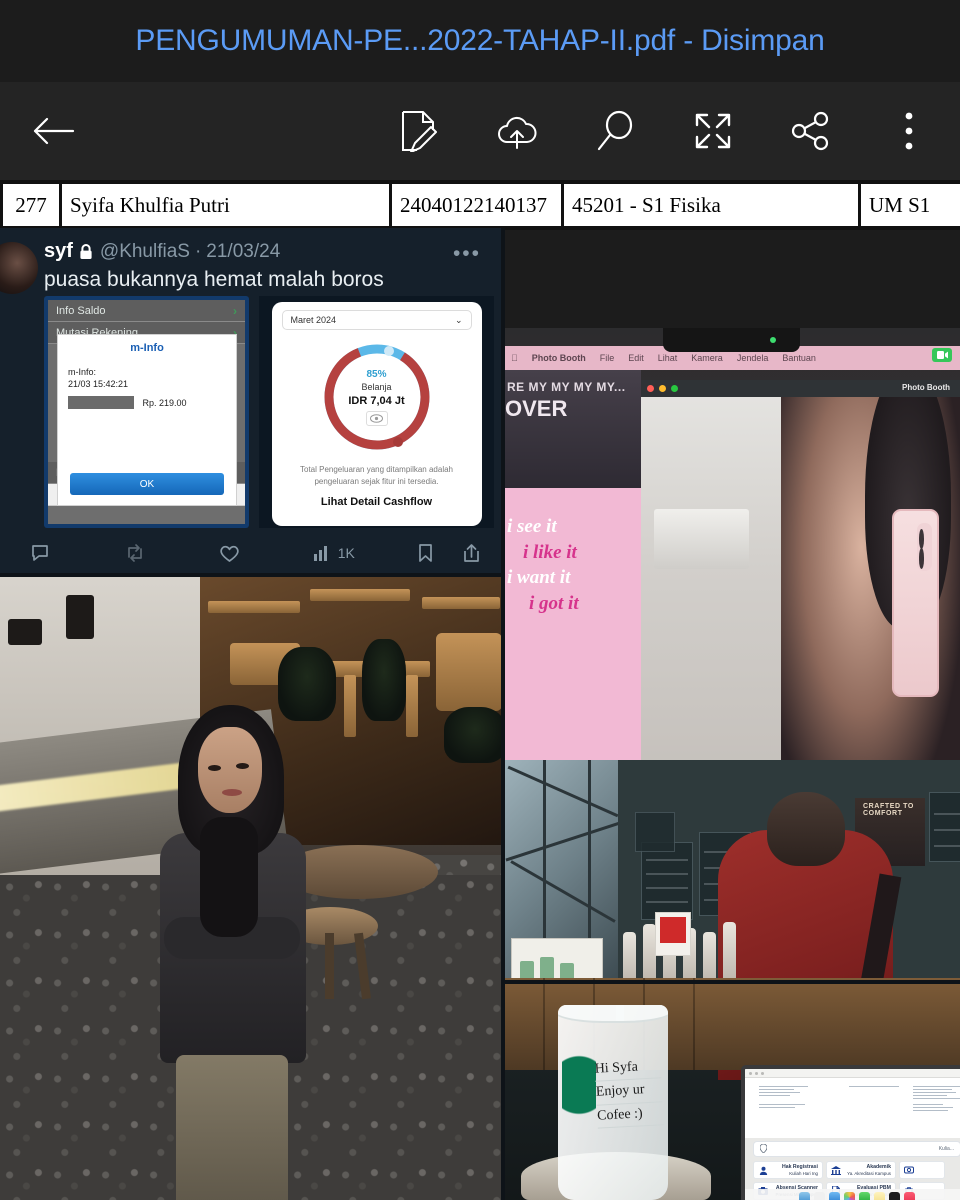 This screenshot has height=1200, width=960. I want to click on tweet-handle: @KhulfiaS, so click(145, 252).